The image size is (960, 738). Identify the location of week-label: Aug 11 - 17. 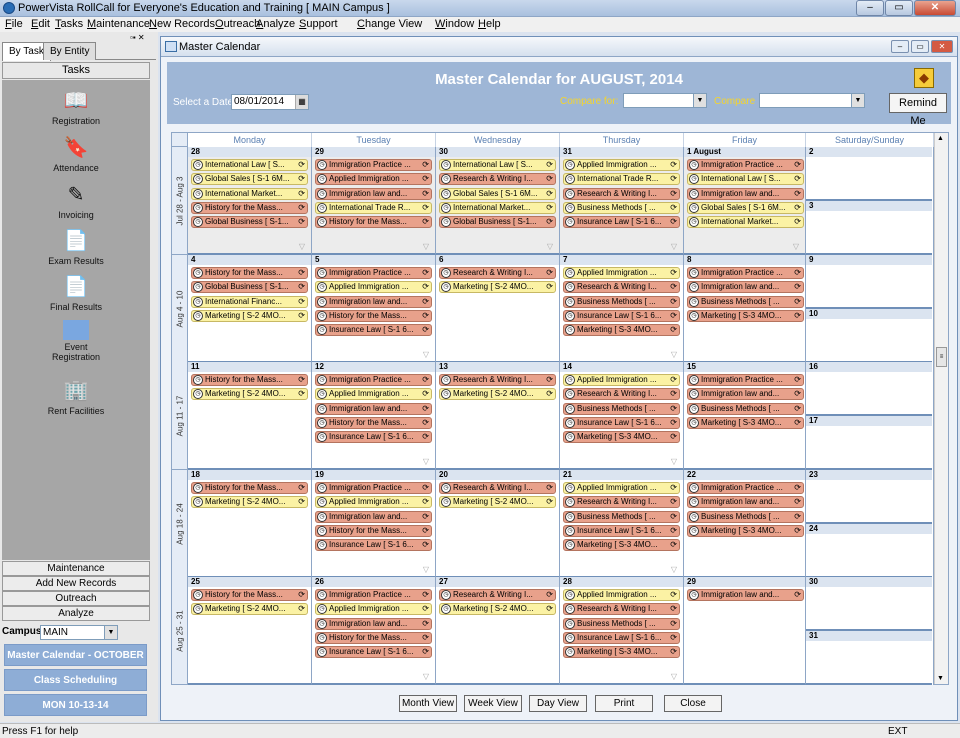
(180, 416).